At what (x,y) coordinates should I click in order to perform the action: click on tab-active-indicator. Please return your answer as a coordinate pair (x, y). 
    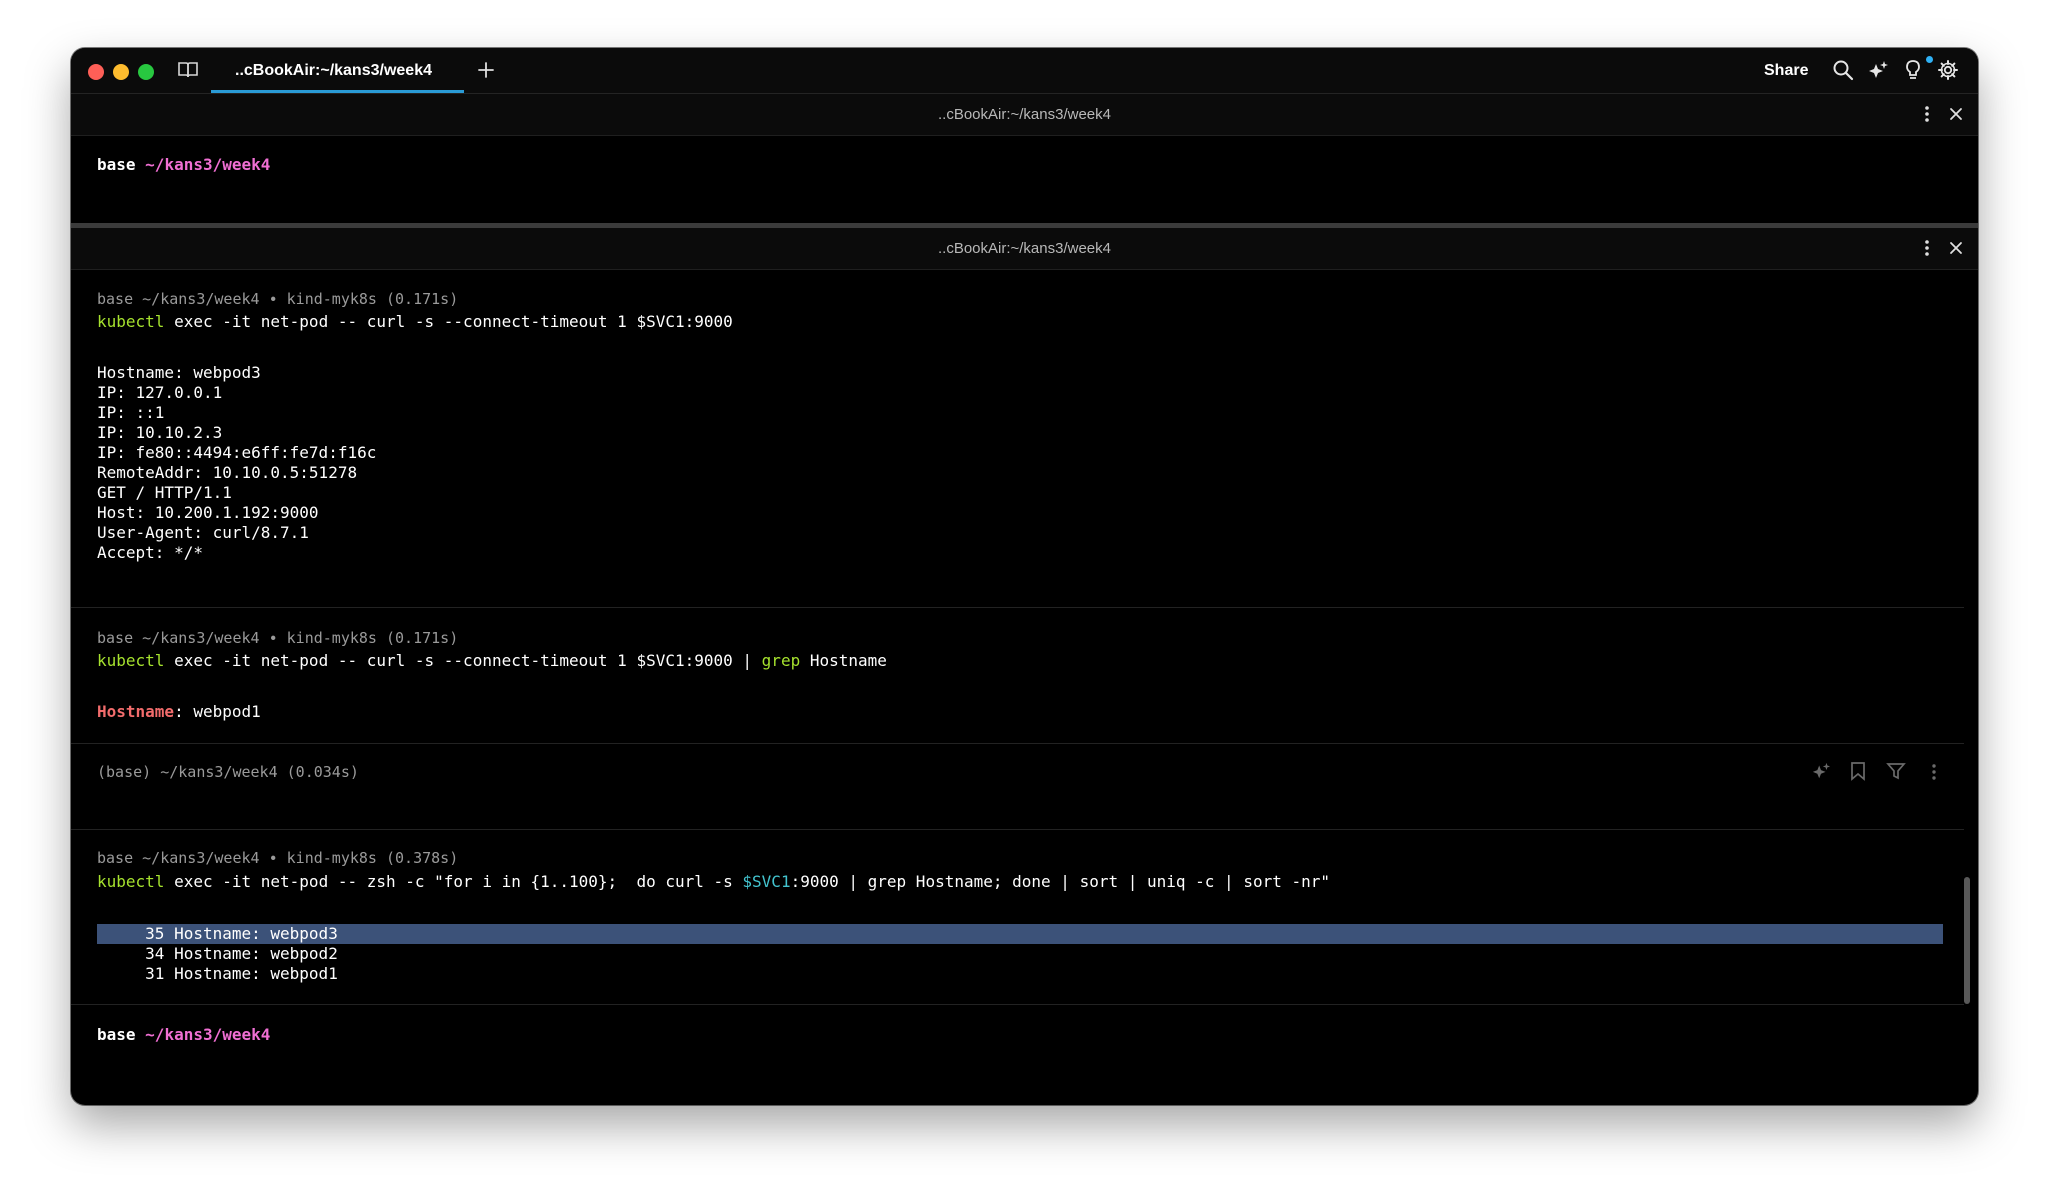
    Looking at the image, I should click on (337, 91).